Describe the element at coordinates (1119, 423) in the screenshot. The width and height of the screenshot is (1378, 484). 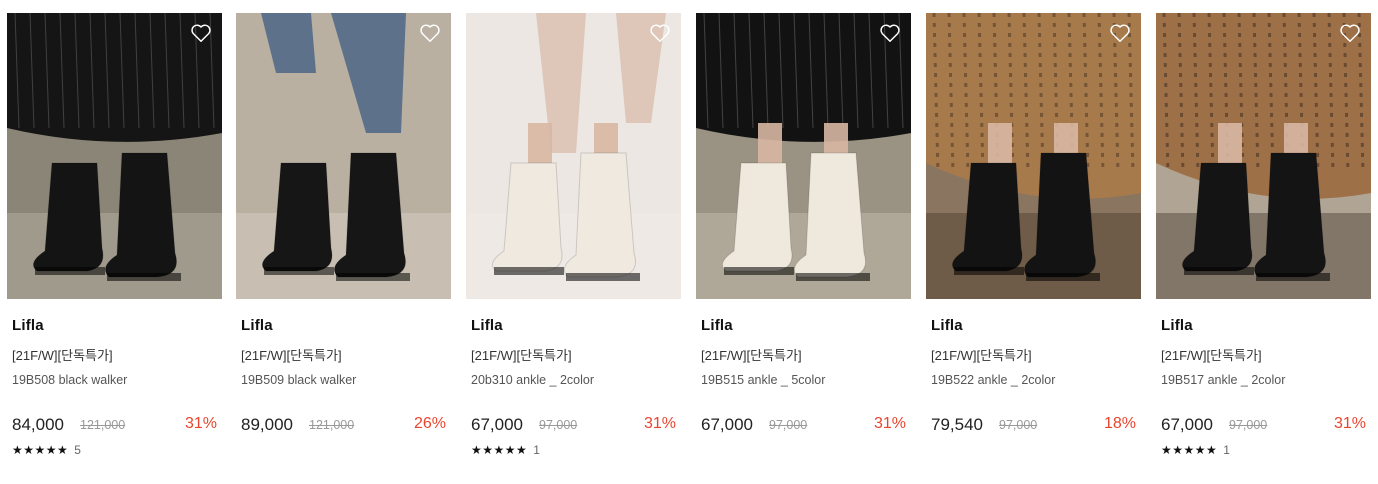
I see `discount-rate: 18%` at that location.